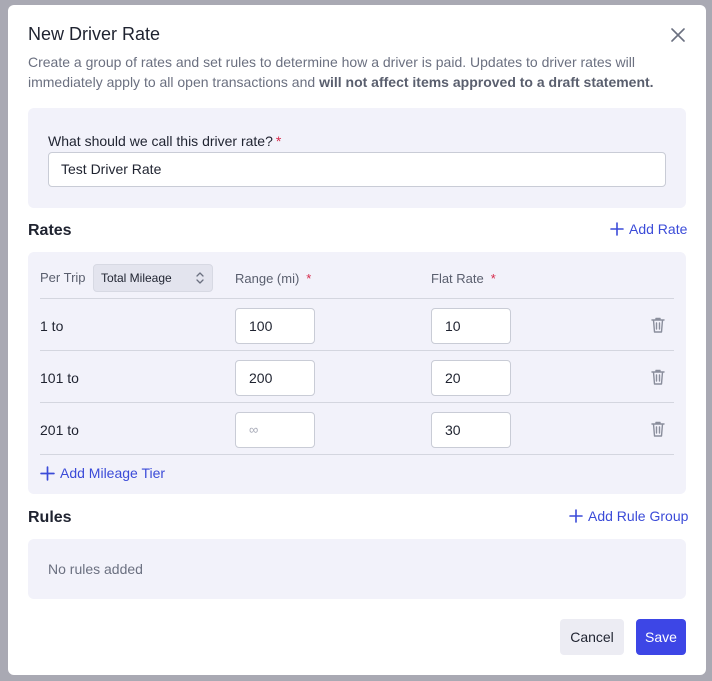  What do you see at coordinates (52, 326) in the screenshot?
I see `tier-1-start-label: 1 to` at bounding box center [52, 326].